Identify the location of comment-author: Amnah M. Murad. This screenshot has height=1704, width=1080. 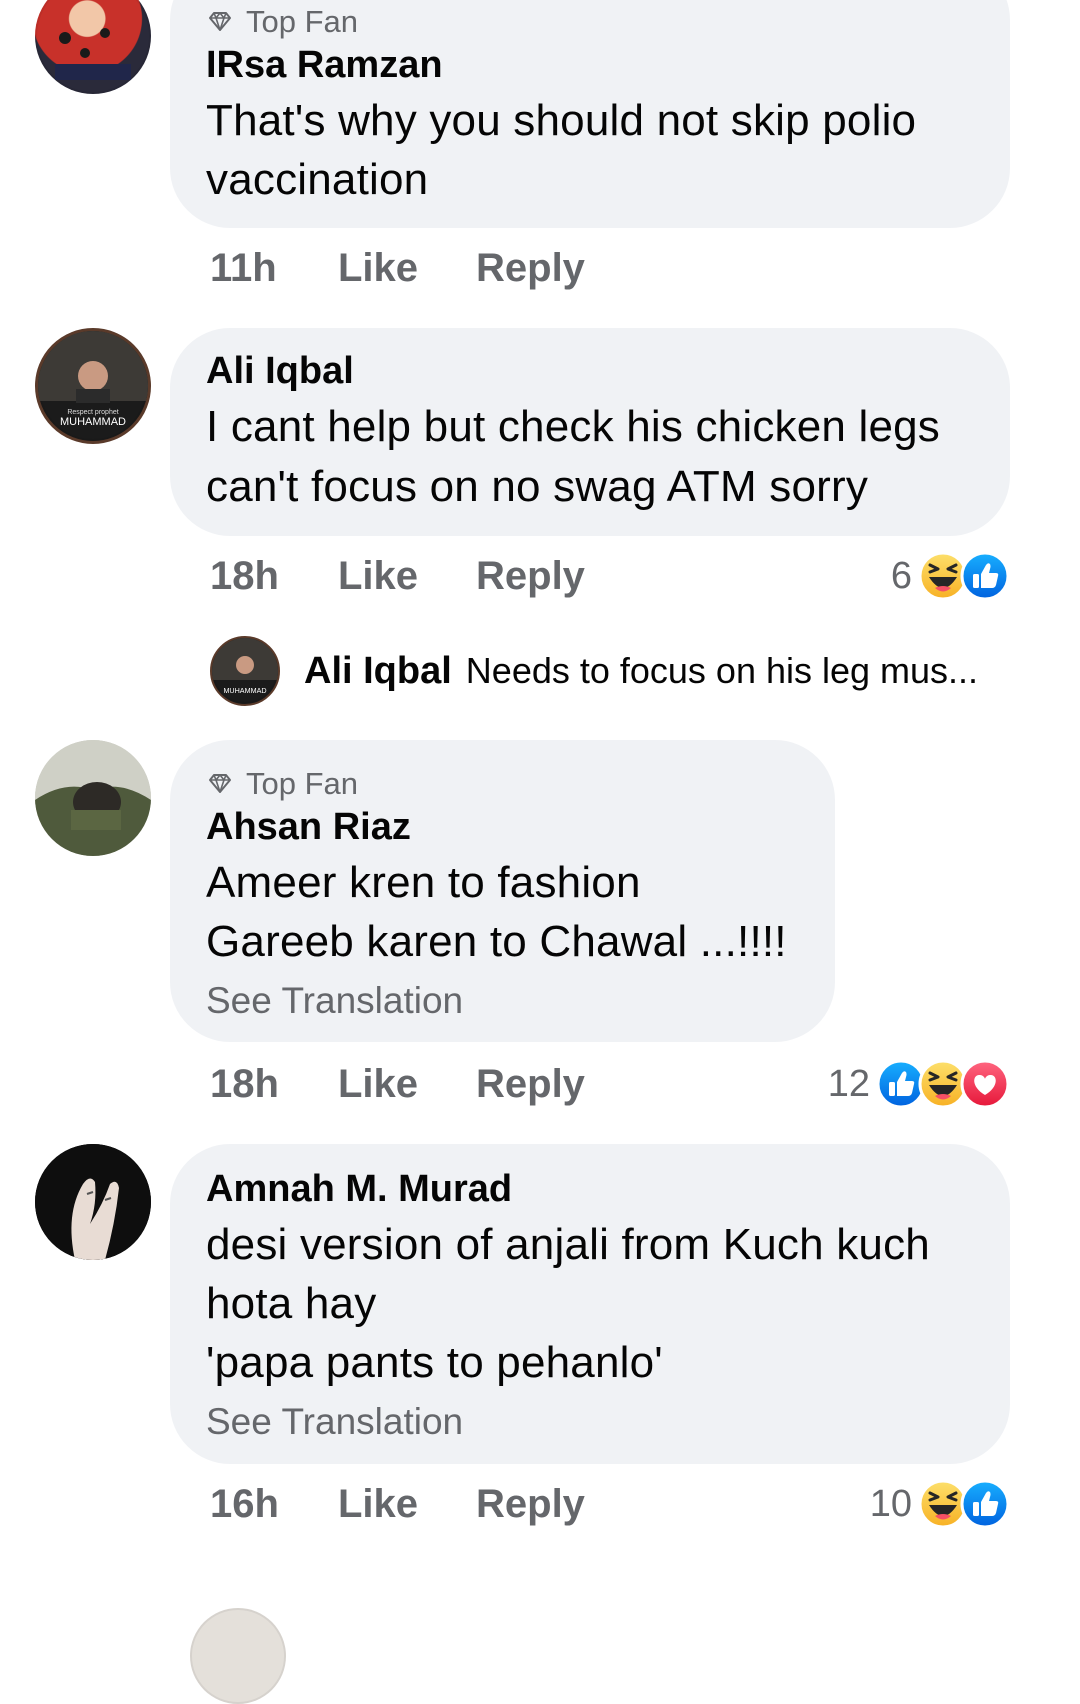
(359, 1189).